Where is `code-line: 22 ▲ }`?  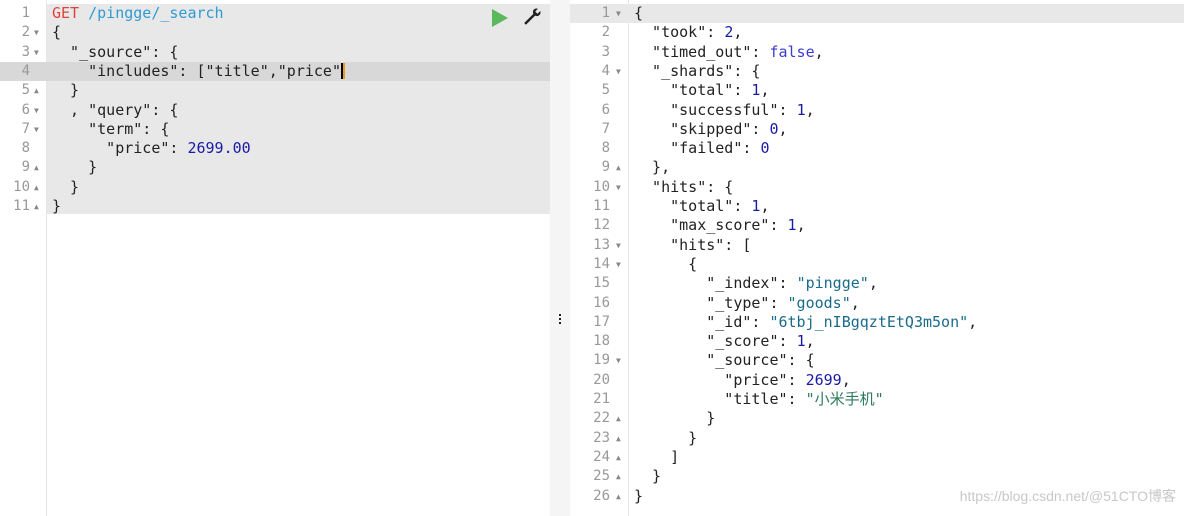 code-line: 22 ▲ } is located at coordinates (877, 418).